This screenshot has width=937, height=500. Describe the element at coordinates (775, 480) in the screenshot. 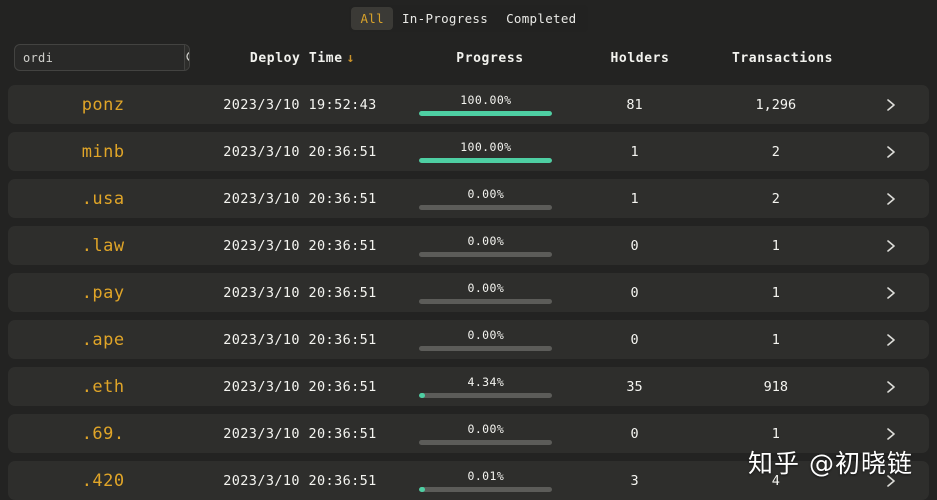

I see `row-transactions: 4` at that location.